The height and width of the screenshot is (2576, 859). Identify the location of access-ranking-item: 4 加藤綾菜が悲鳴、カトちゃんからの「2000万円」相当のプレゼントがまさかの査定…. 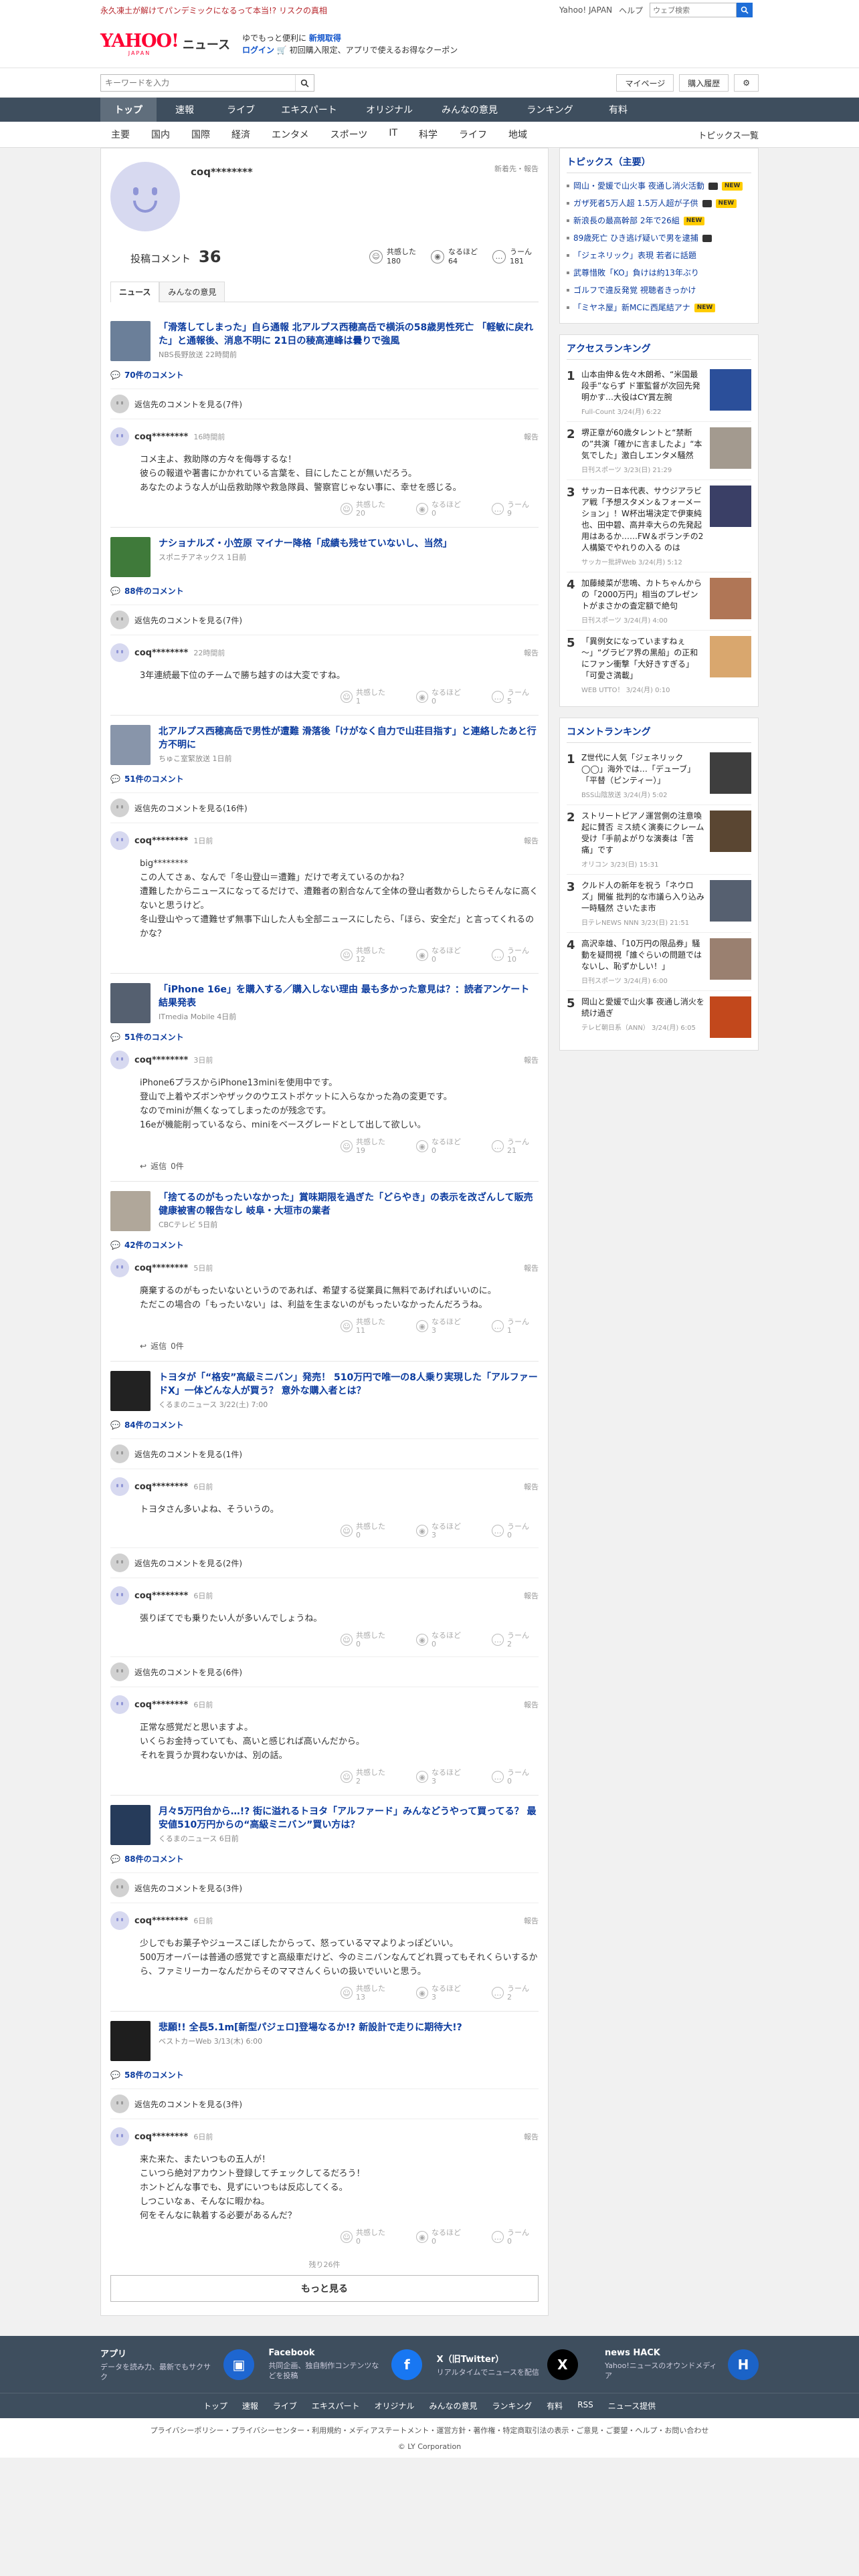
(659, 601).